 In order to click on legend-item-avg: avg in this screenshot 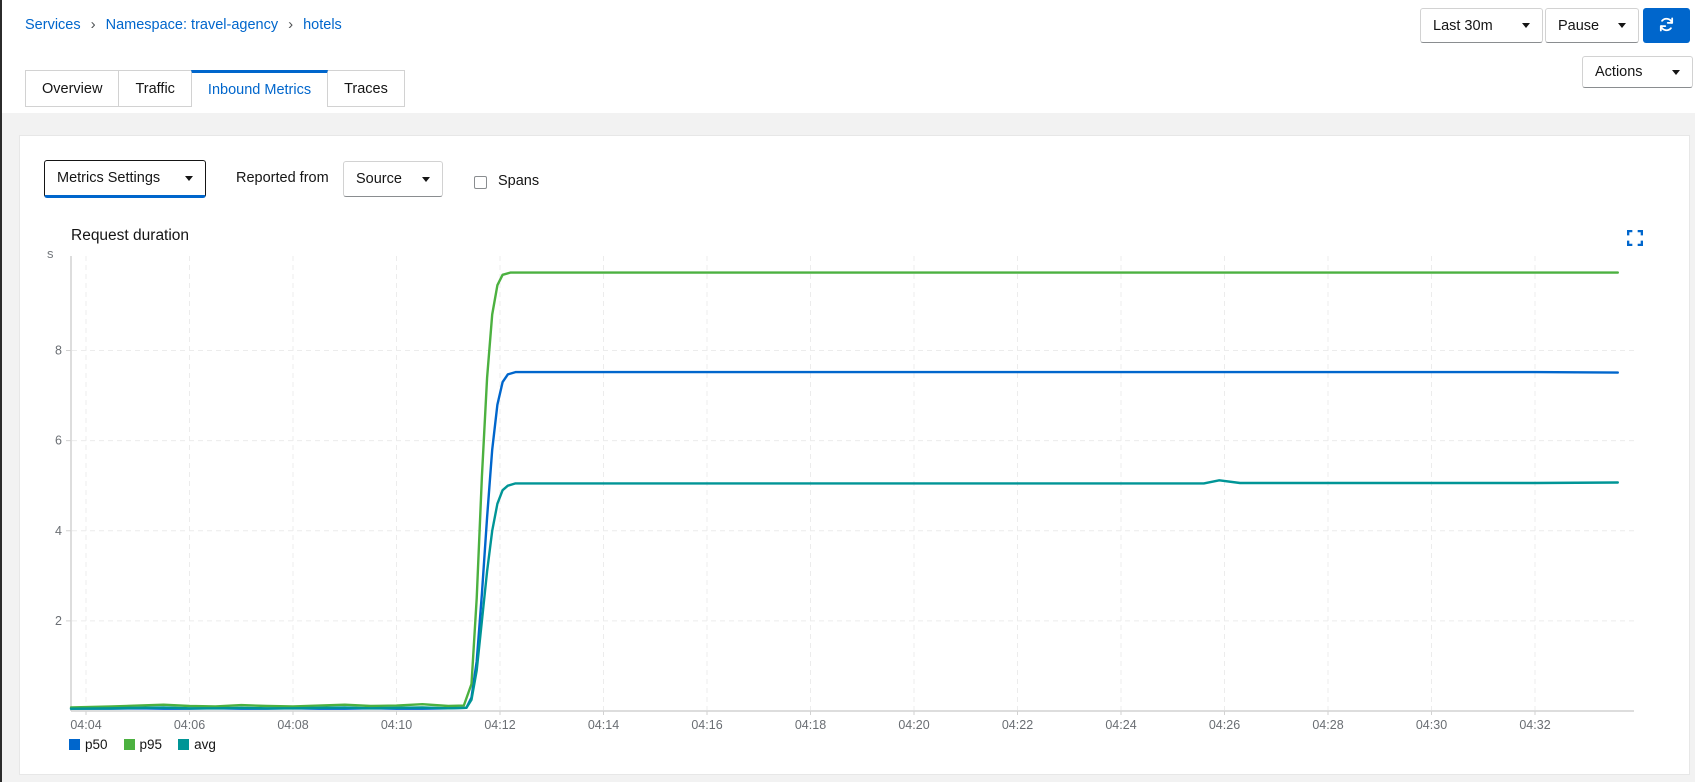, I will do `click(197, 744)`.